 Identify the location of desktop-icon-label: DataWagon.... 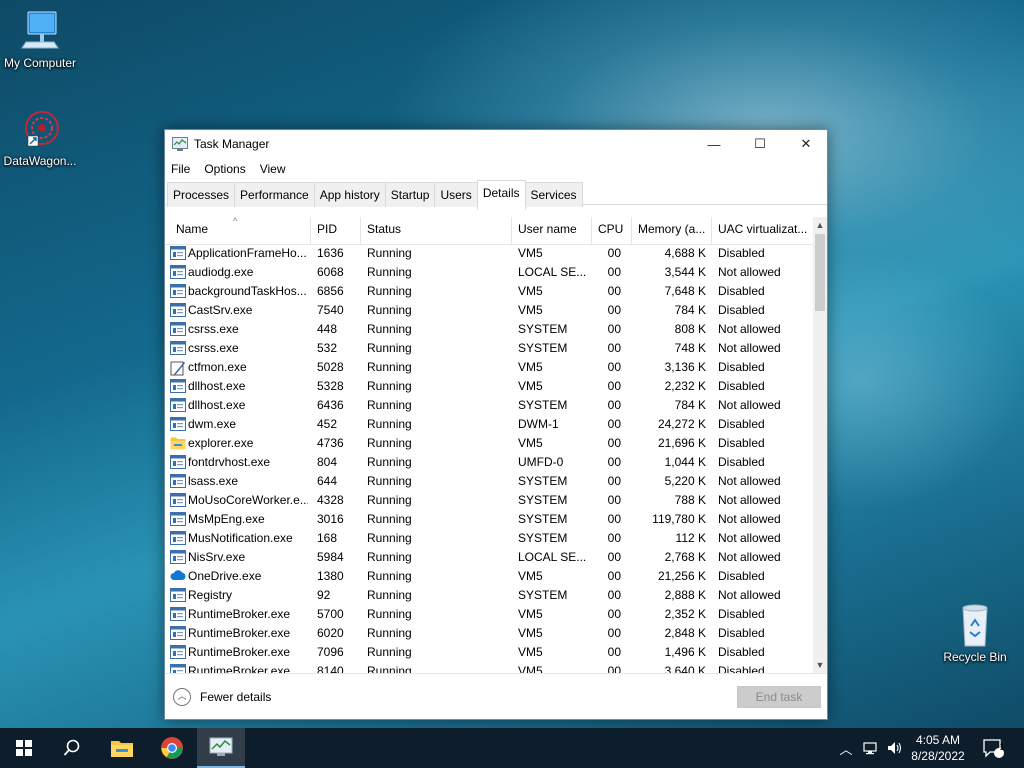
(40, 161).